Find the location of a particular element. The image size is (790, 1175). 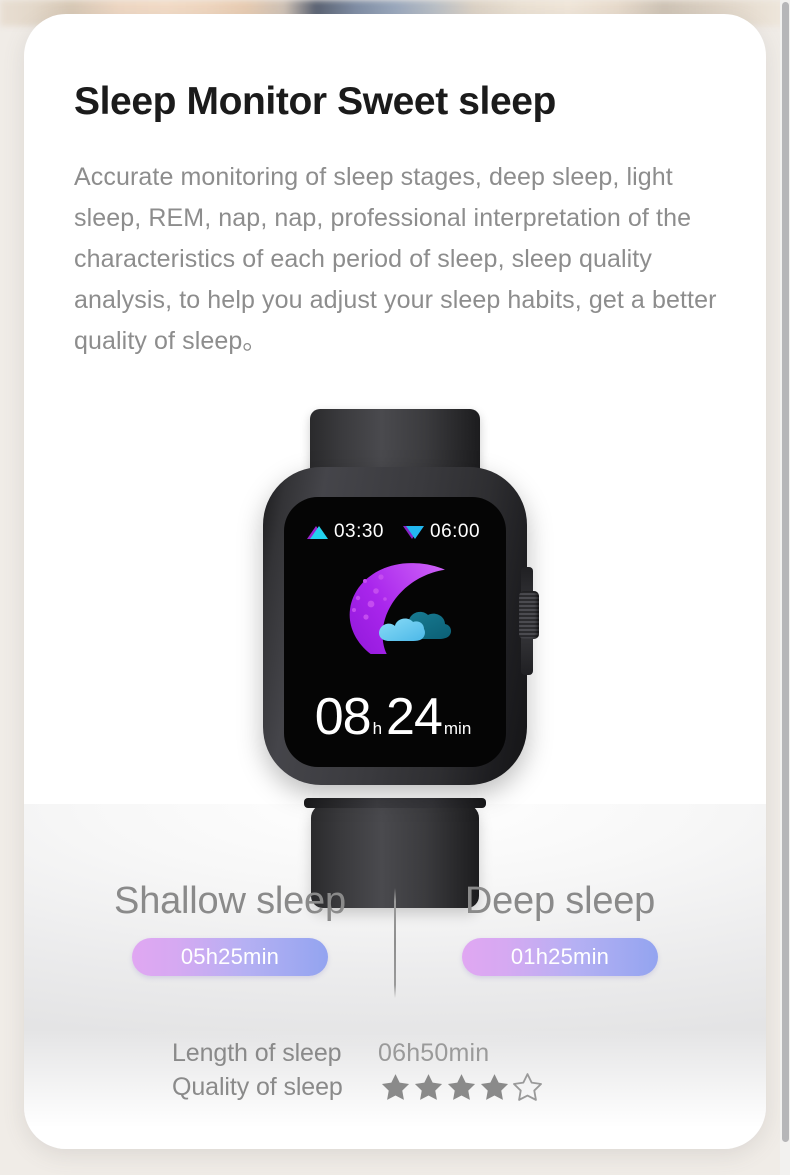

duration-minutes-unit: min is located at coordinates (457, 728).